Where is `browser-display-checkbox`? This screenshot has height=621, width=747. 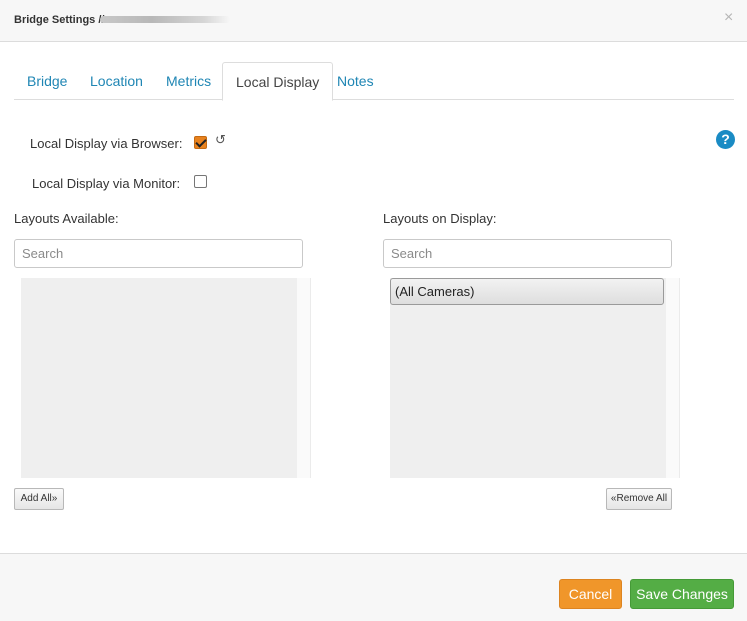 browser-display-checkbox is located at coordinates (200, 142).